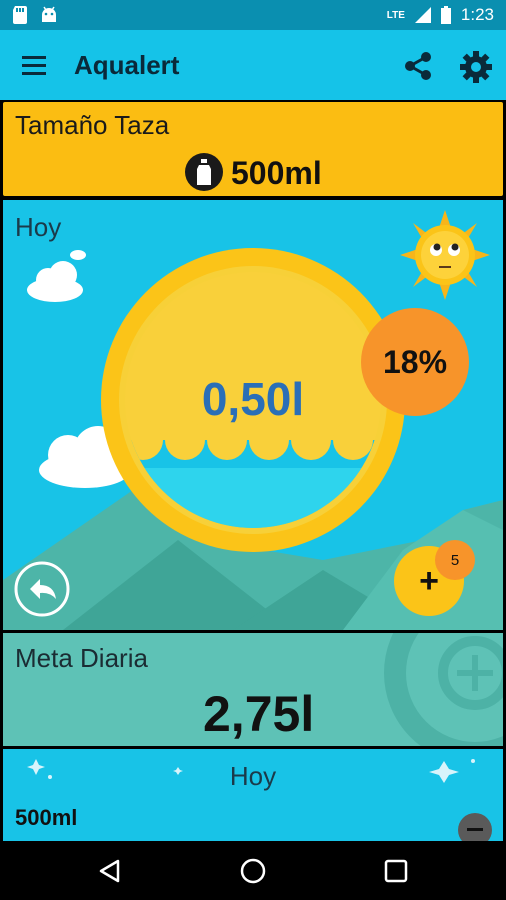 Image resolution: width=506 pixels, height=900 pixels. What do you see at coordinates (42, 589) in the screenshot?
I see `undo-icon` at bounding box center [42, 589].